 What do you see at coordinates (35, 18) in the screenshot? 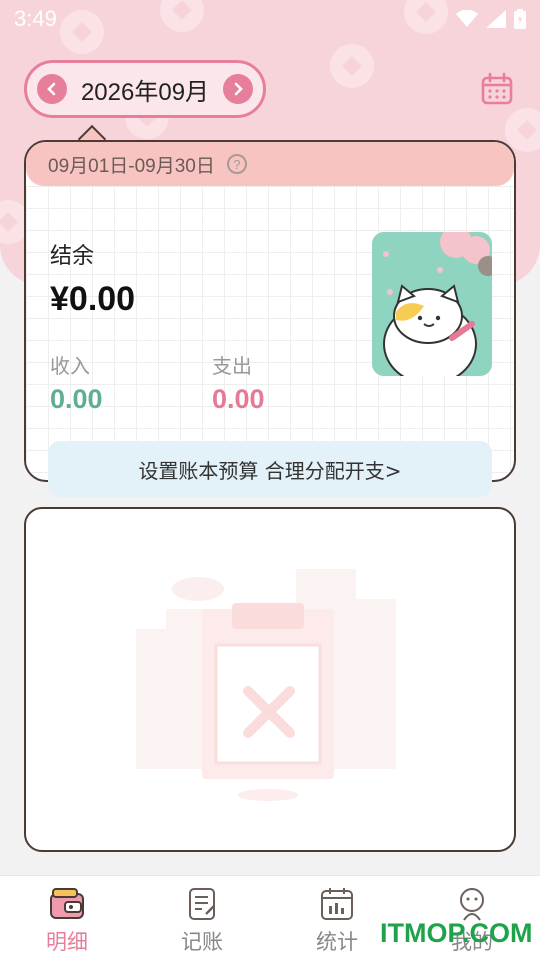
I see `status-time: 3:49` at bounding box center [35, 18].